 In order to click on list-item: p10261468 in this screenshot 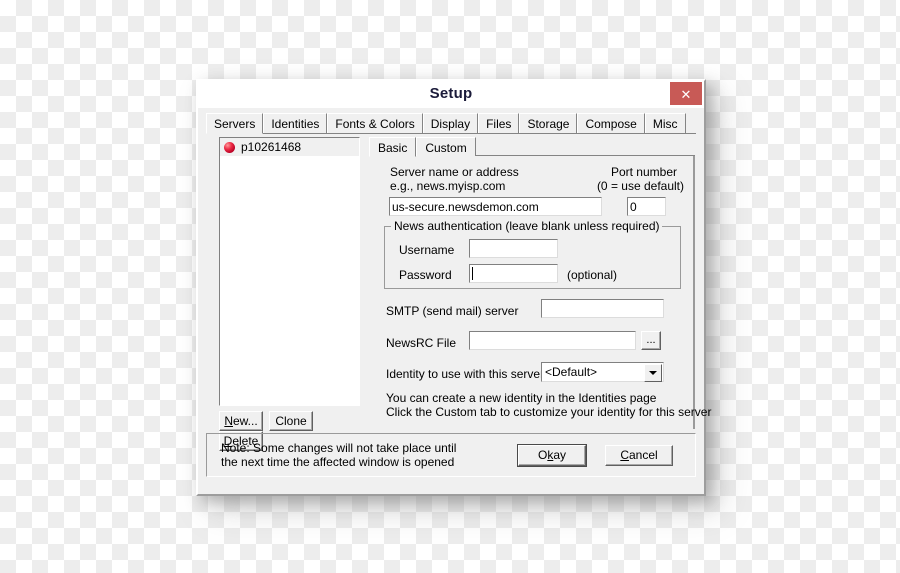, I will do `click(289, 147)`.